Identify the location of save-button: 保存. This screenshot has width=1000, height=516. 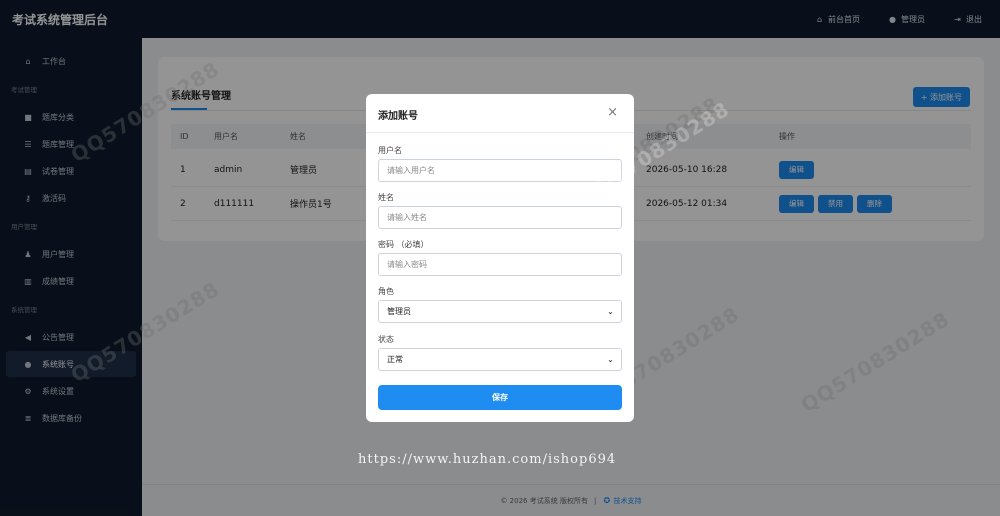
(500, 397).